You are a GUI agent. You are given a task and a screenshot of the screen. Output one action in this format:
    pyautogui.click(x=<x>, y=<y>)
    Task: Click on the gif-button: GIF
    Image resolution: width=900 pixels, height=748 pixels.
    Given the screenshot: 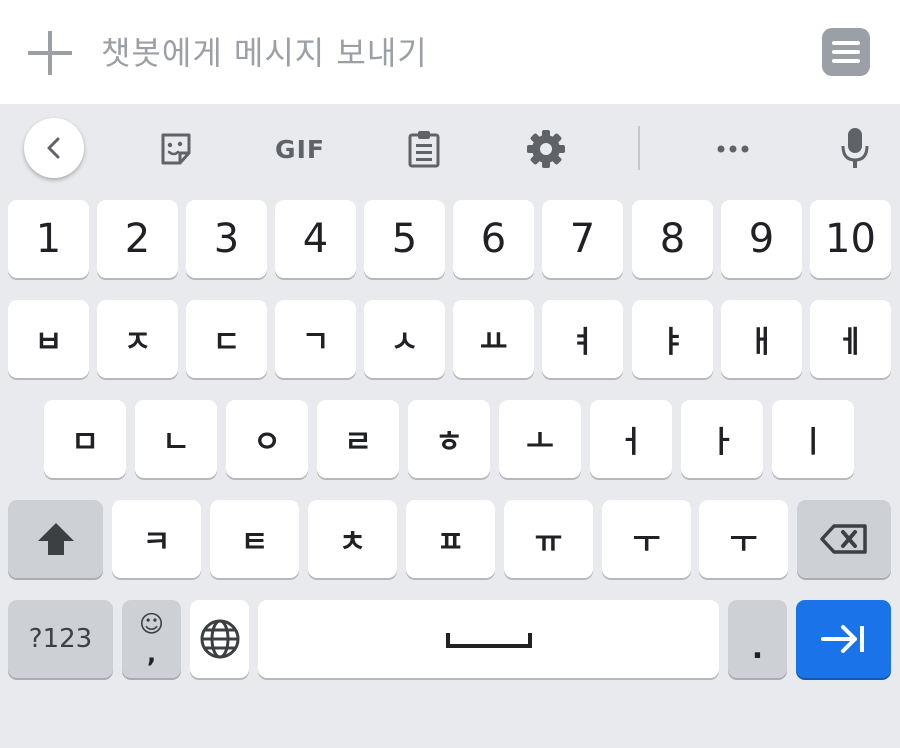 What is the action you would take?
    pyautogui.click(x=300, y=149)
    